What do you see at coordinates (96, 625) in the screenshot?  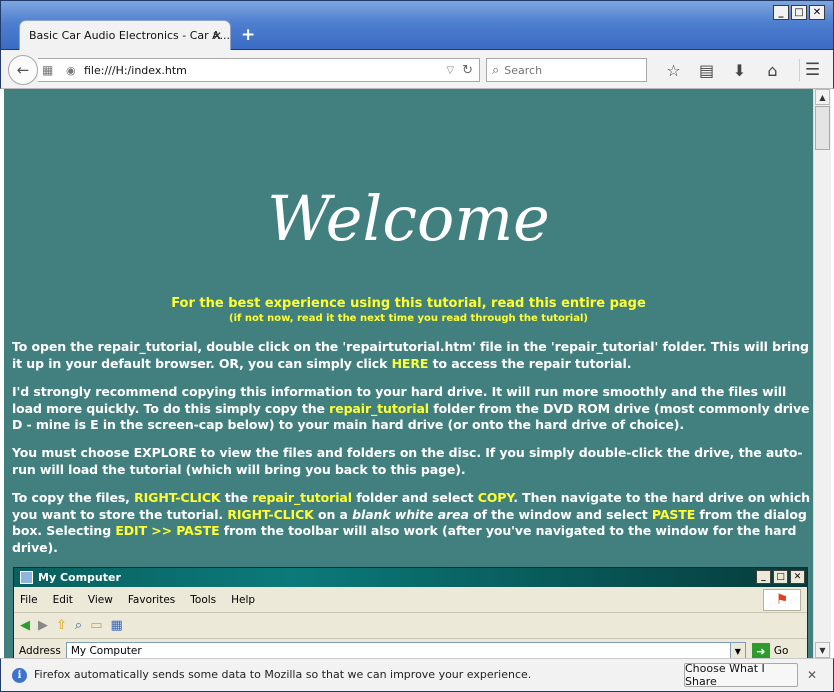 I see `mc-folders-icon: ▭` at bounding box center [96, 625].